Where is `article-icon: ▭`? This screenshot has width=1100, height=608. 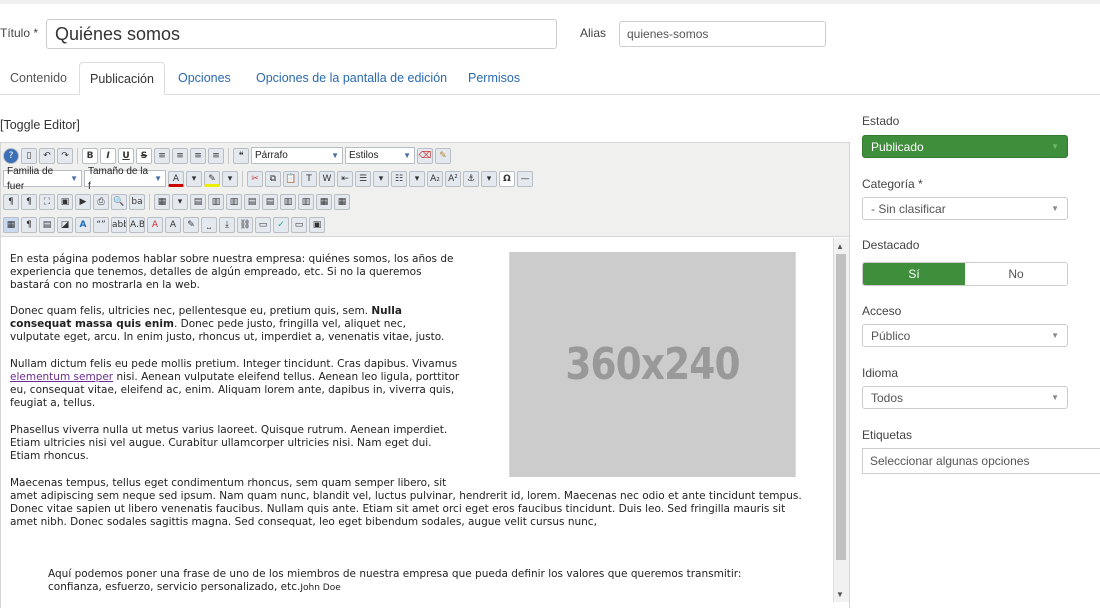 article-icon: ▭ is located at coordinates (299, 224).